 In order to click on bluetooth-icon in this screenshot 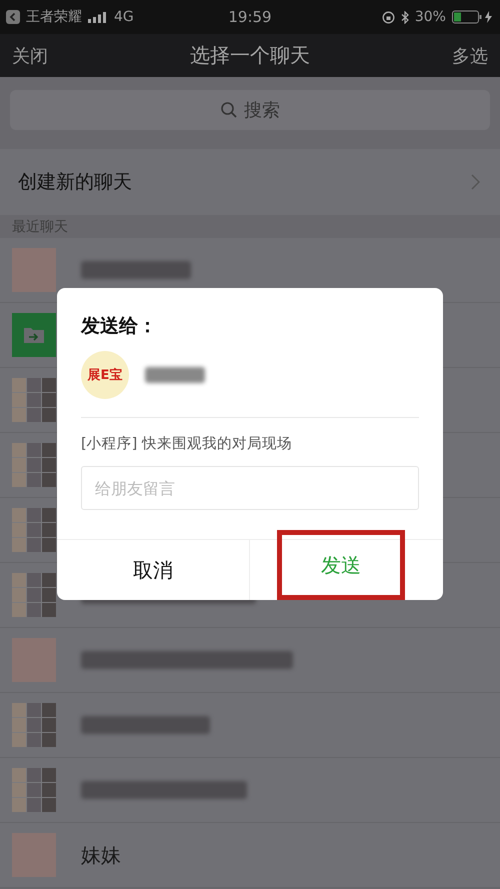, I will do `click(404, 17)`.